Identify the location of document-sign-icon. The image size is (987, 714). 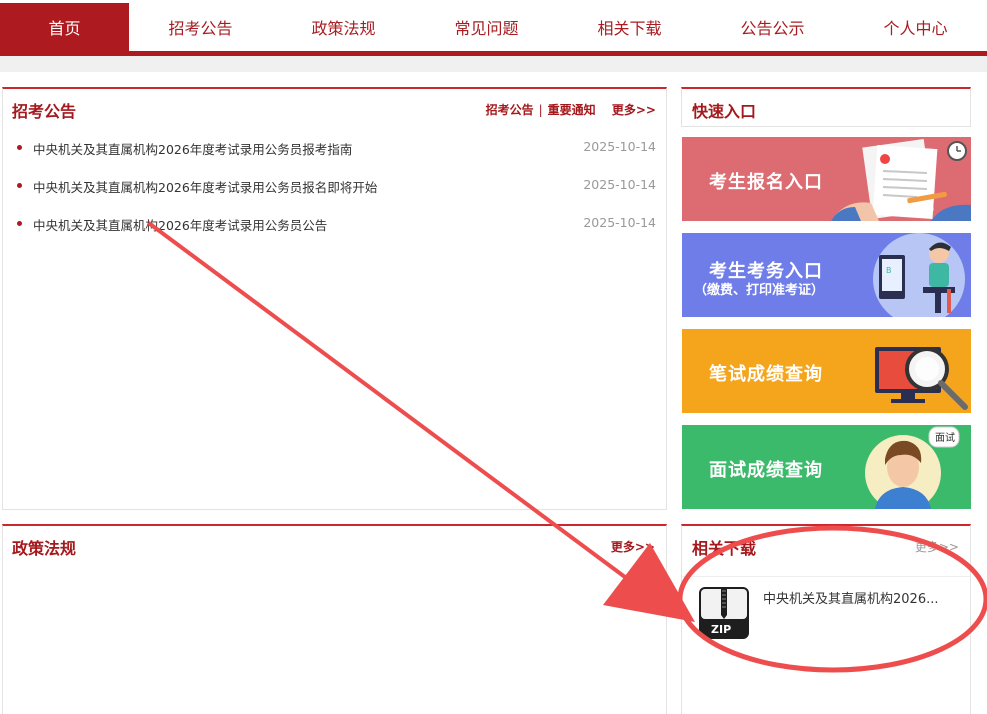
(901, 180).